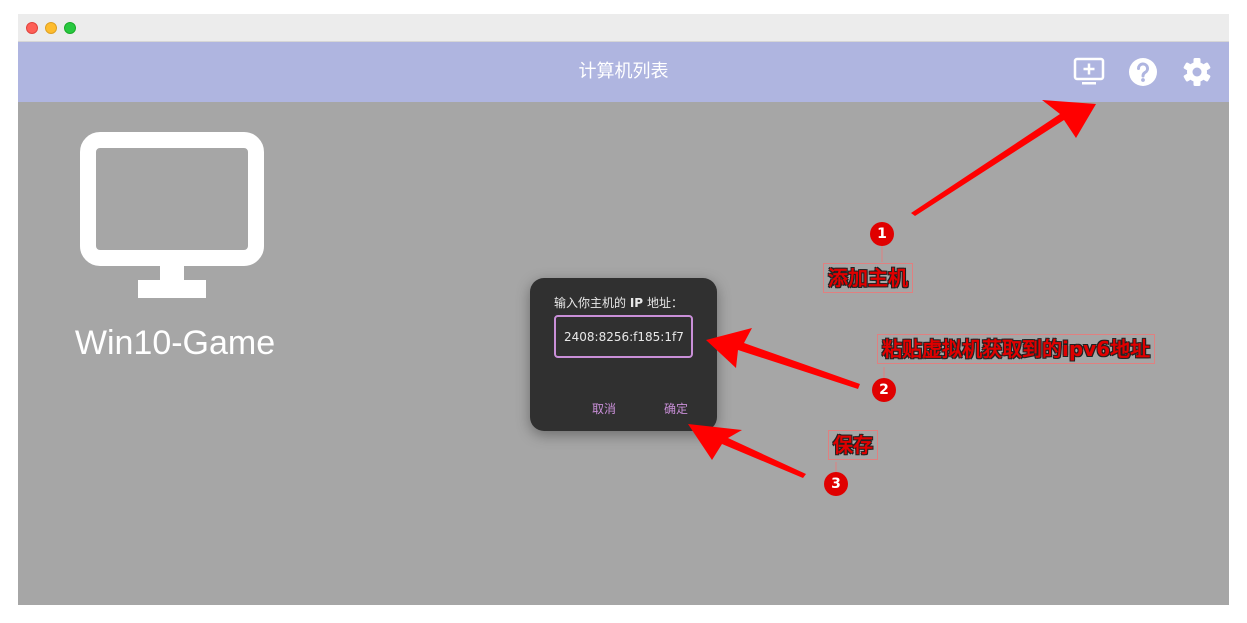 The height and width of the screenshot is (623, 1247). Describe the element at coordinates (604, 408) in the screenshot. I see `cancel-button: 取消` at that location.